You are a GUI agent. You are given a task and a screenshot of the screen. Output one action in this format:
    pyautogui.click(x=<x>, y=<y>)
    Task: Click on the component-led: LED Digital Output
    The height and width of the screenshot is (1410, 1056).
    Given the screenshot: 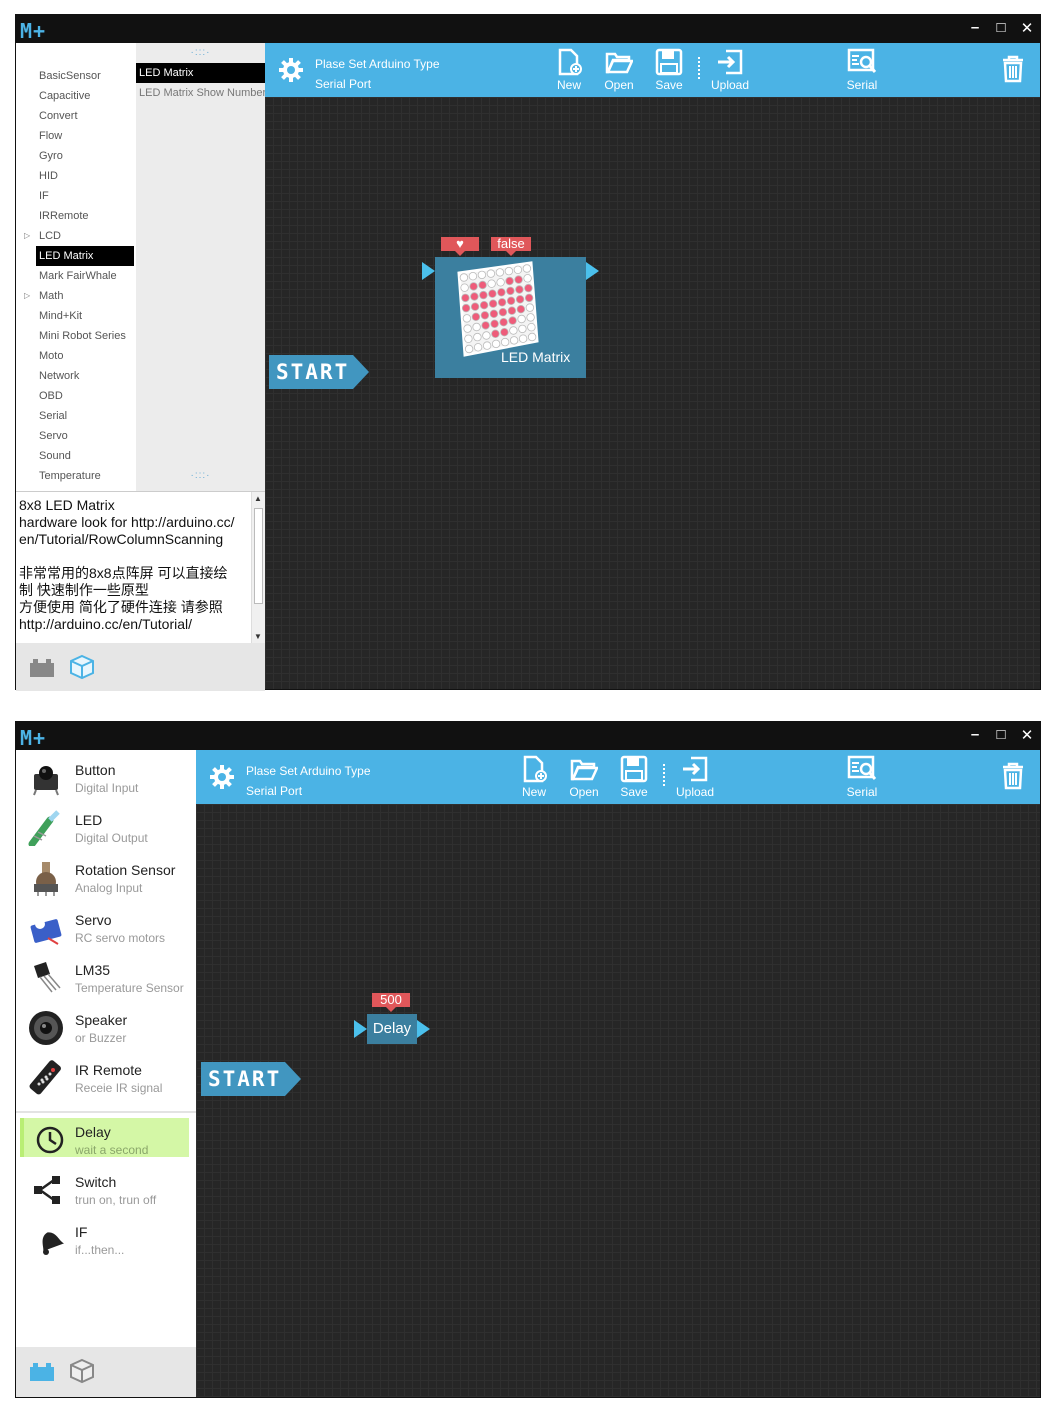 What is the action you would take?
    pyautogui.click(x=106, y=827)
    